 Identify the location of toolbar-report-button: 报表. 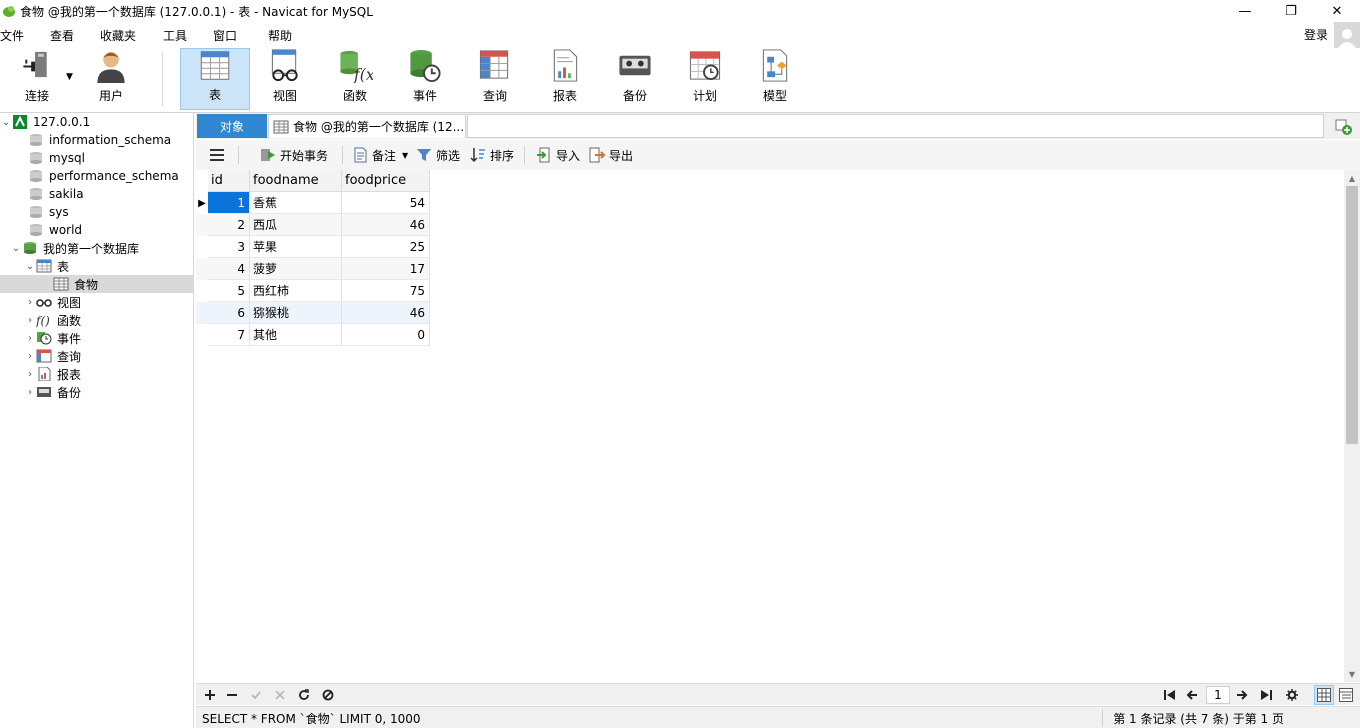
(565, 79).